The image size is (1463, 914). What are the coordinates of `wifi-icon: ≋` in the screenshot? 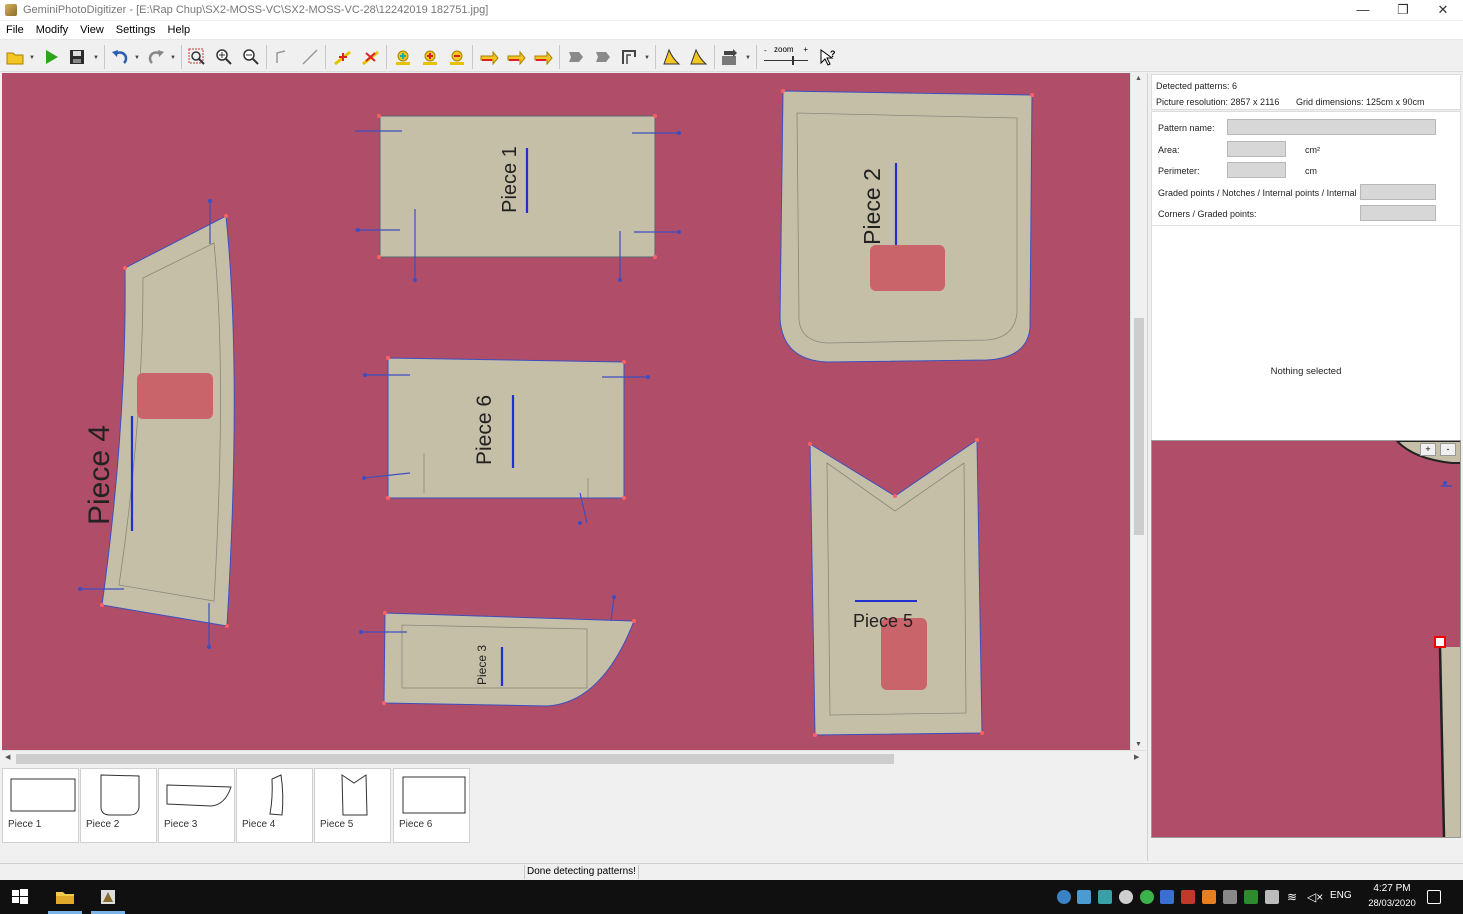 It's located at (1294, 897).